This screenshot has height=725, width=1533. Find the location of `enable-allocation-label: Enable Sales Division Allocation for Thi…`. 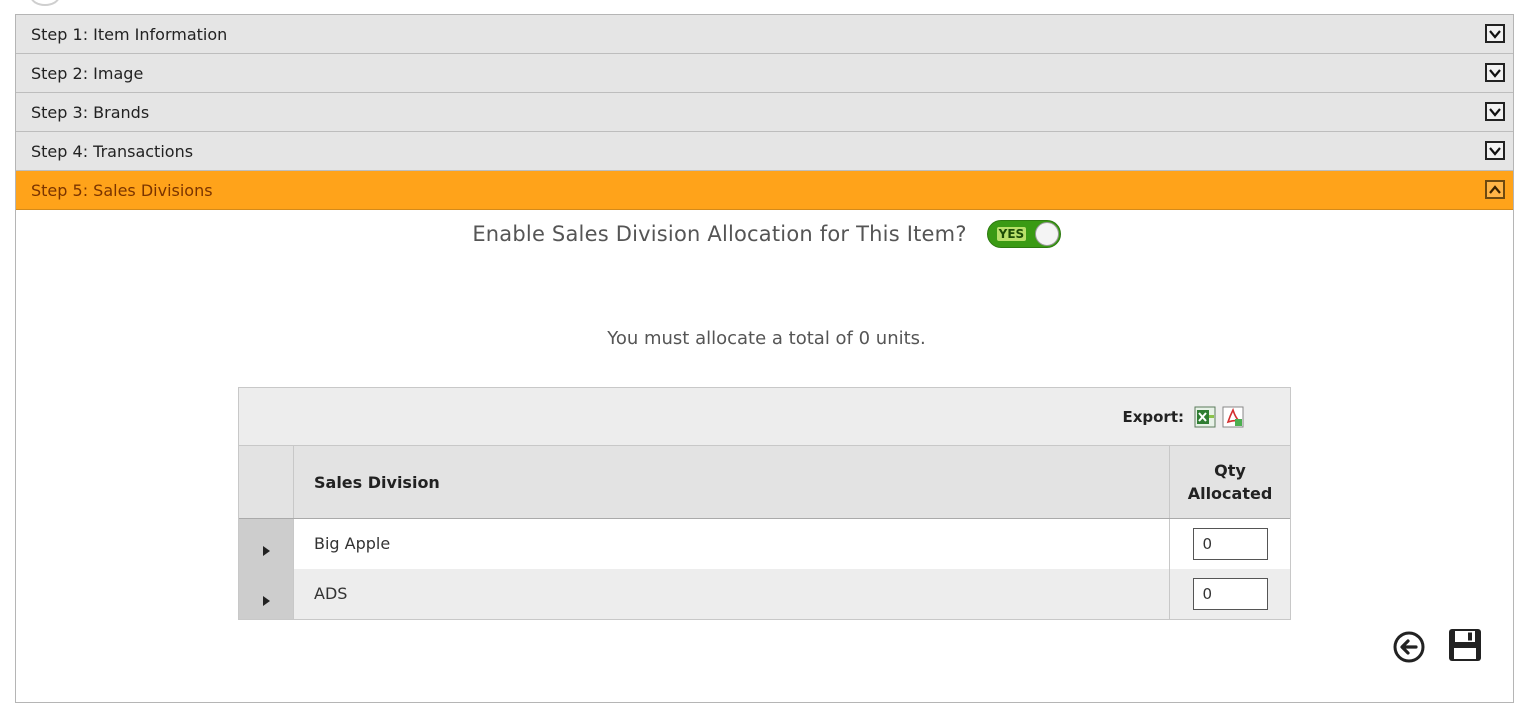

enable-allocation-label: Enable Sales Division Allocation for Thi… is located at coordinates (719, 234).